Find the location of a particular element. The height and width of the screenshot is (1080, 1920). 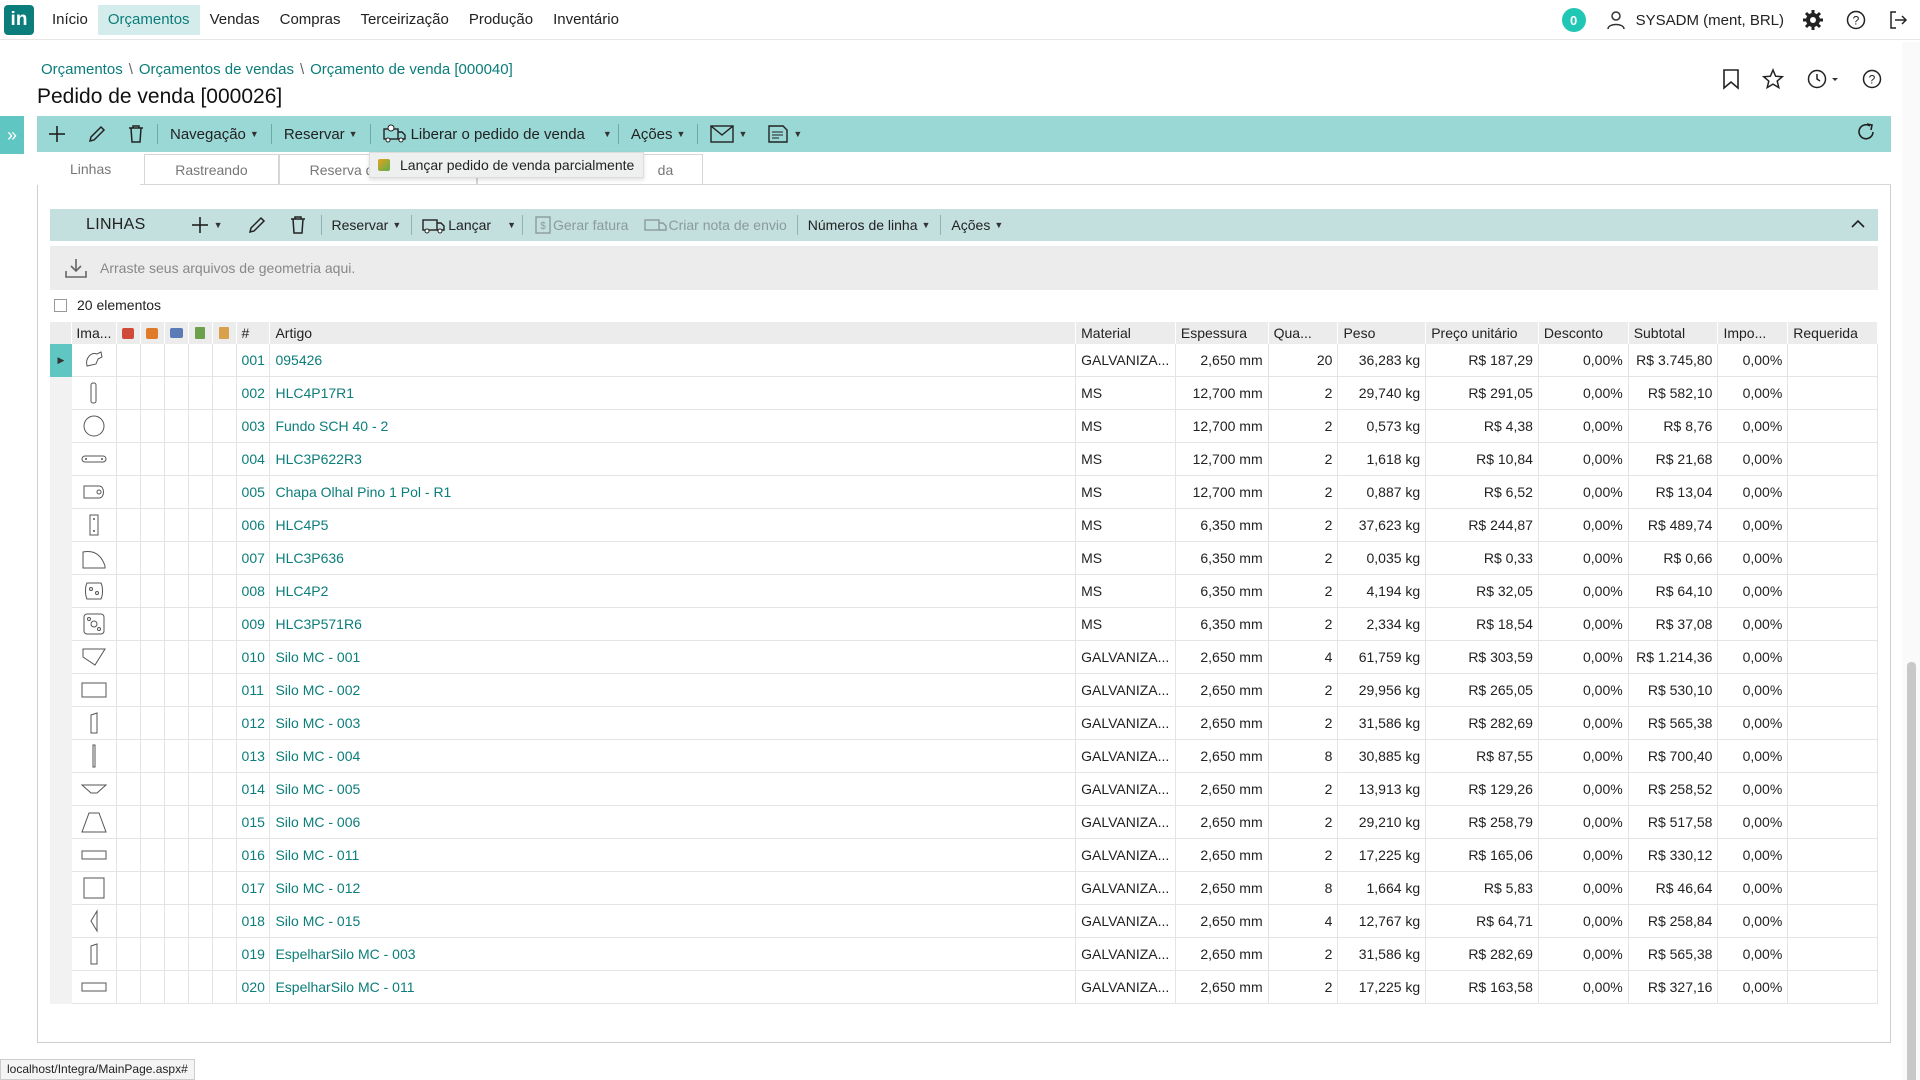

column-header-preco: Preço unitário is located at coordinates (1482, 333).